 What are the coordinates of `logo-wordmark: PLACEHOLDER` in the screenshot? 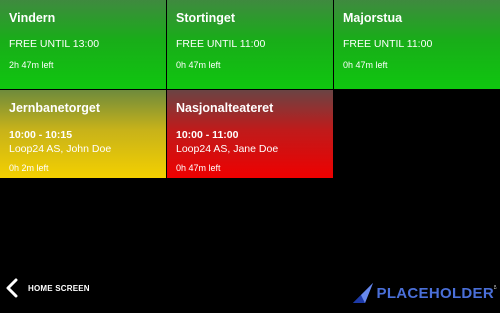 It's located at (435, 293).